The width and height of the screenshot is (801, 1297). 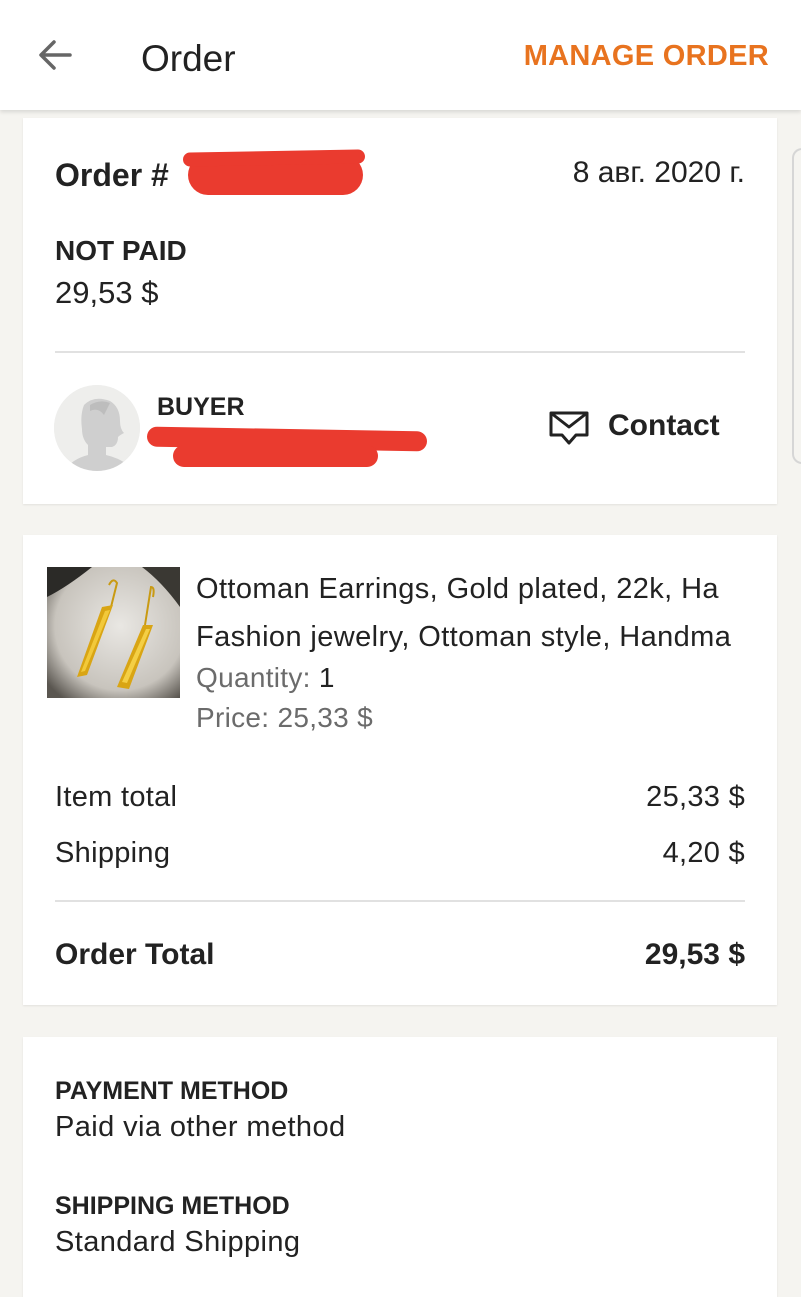 I want to click on order-total-value: 29,53 $, so click(x=694, y=954).